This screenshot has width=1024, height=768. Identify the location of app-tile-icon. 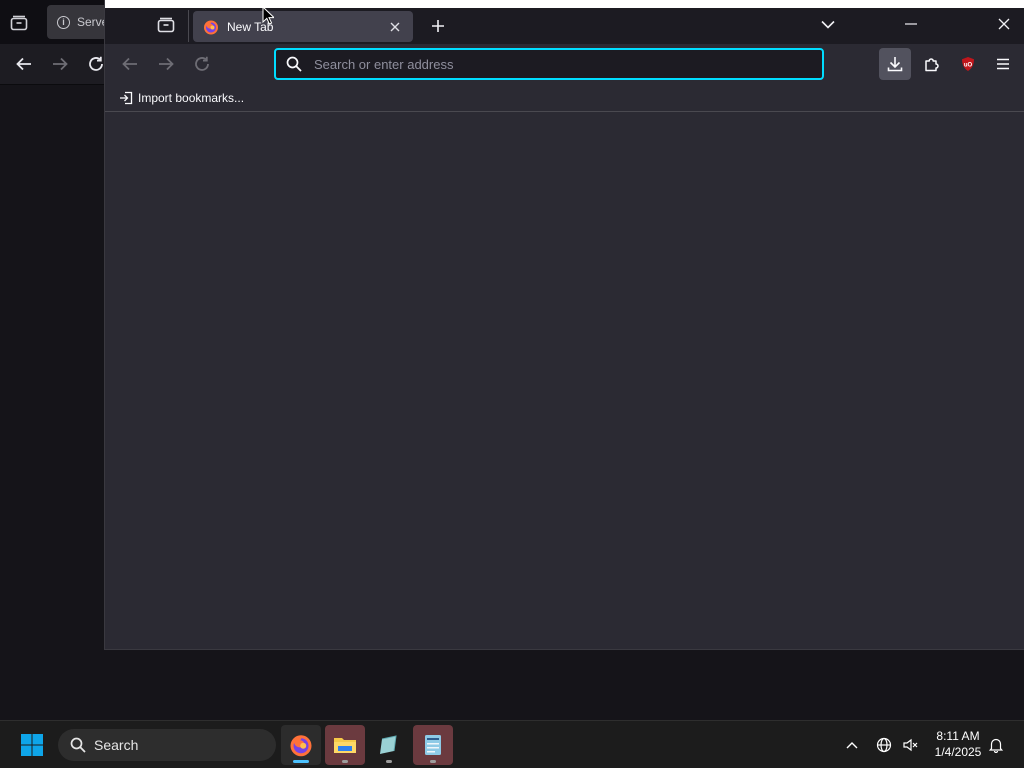
(388, 744).